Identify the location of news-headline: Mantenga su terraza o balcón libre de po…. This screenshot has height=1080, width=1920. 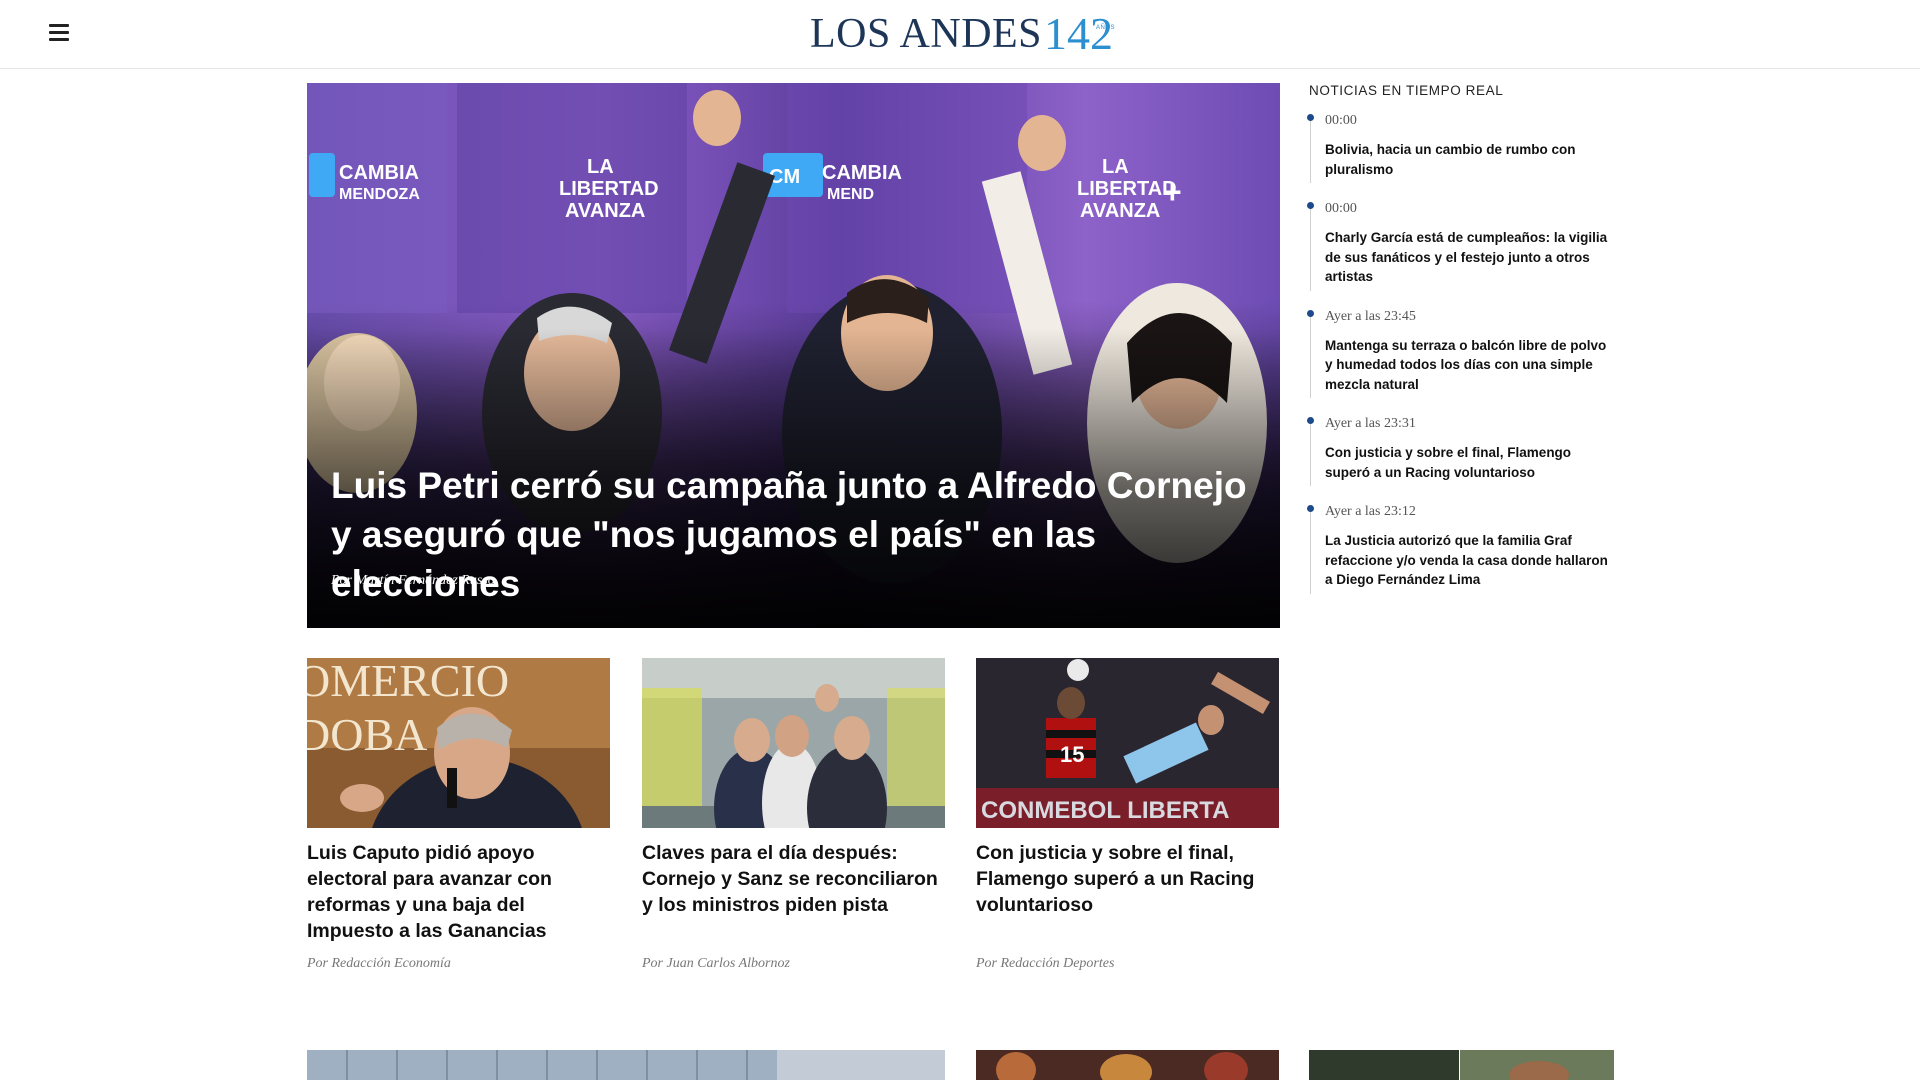
(1469, 365).